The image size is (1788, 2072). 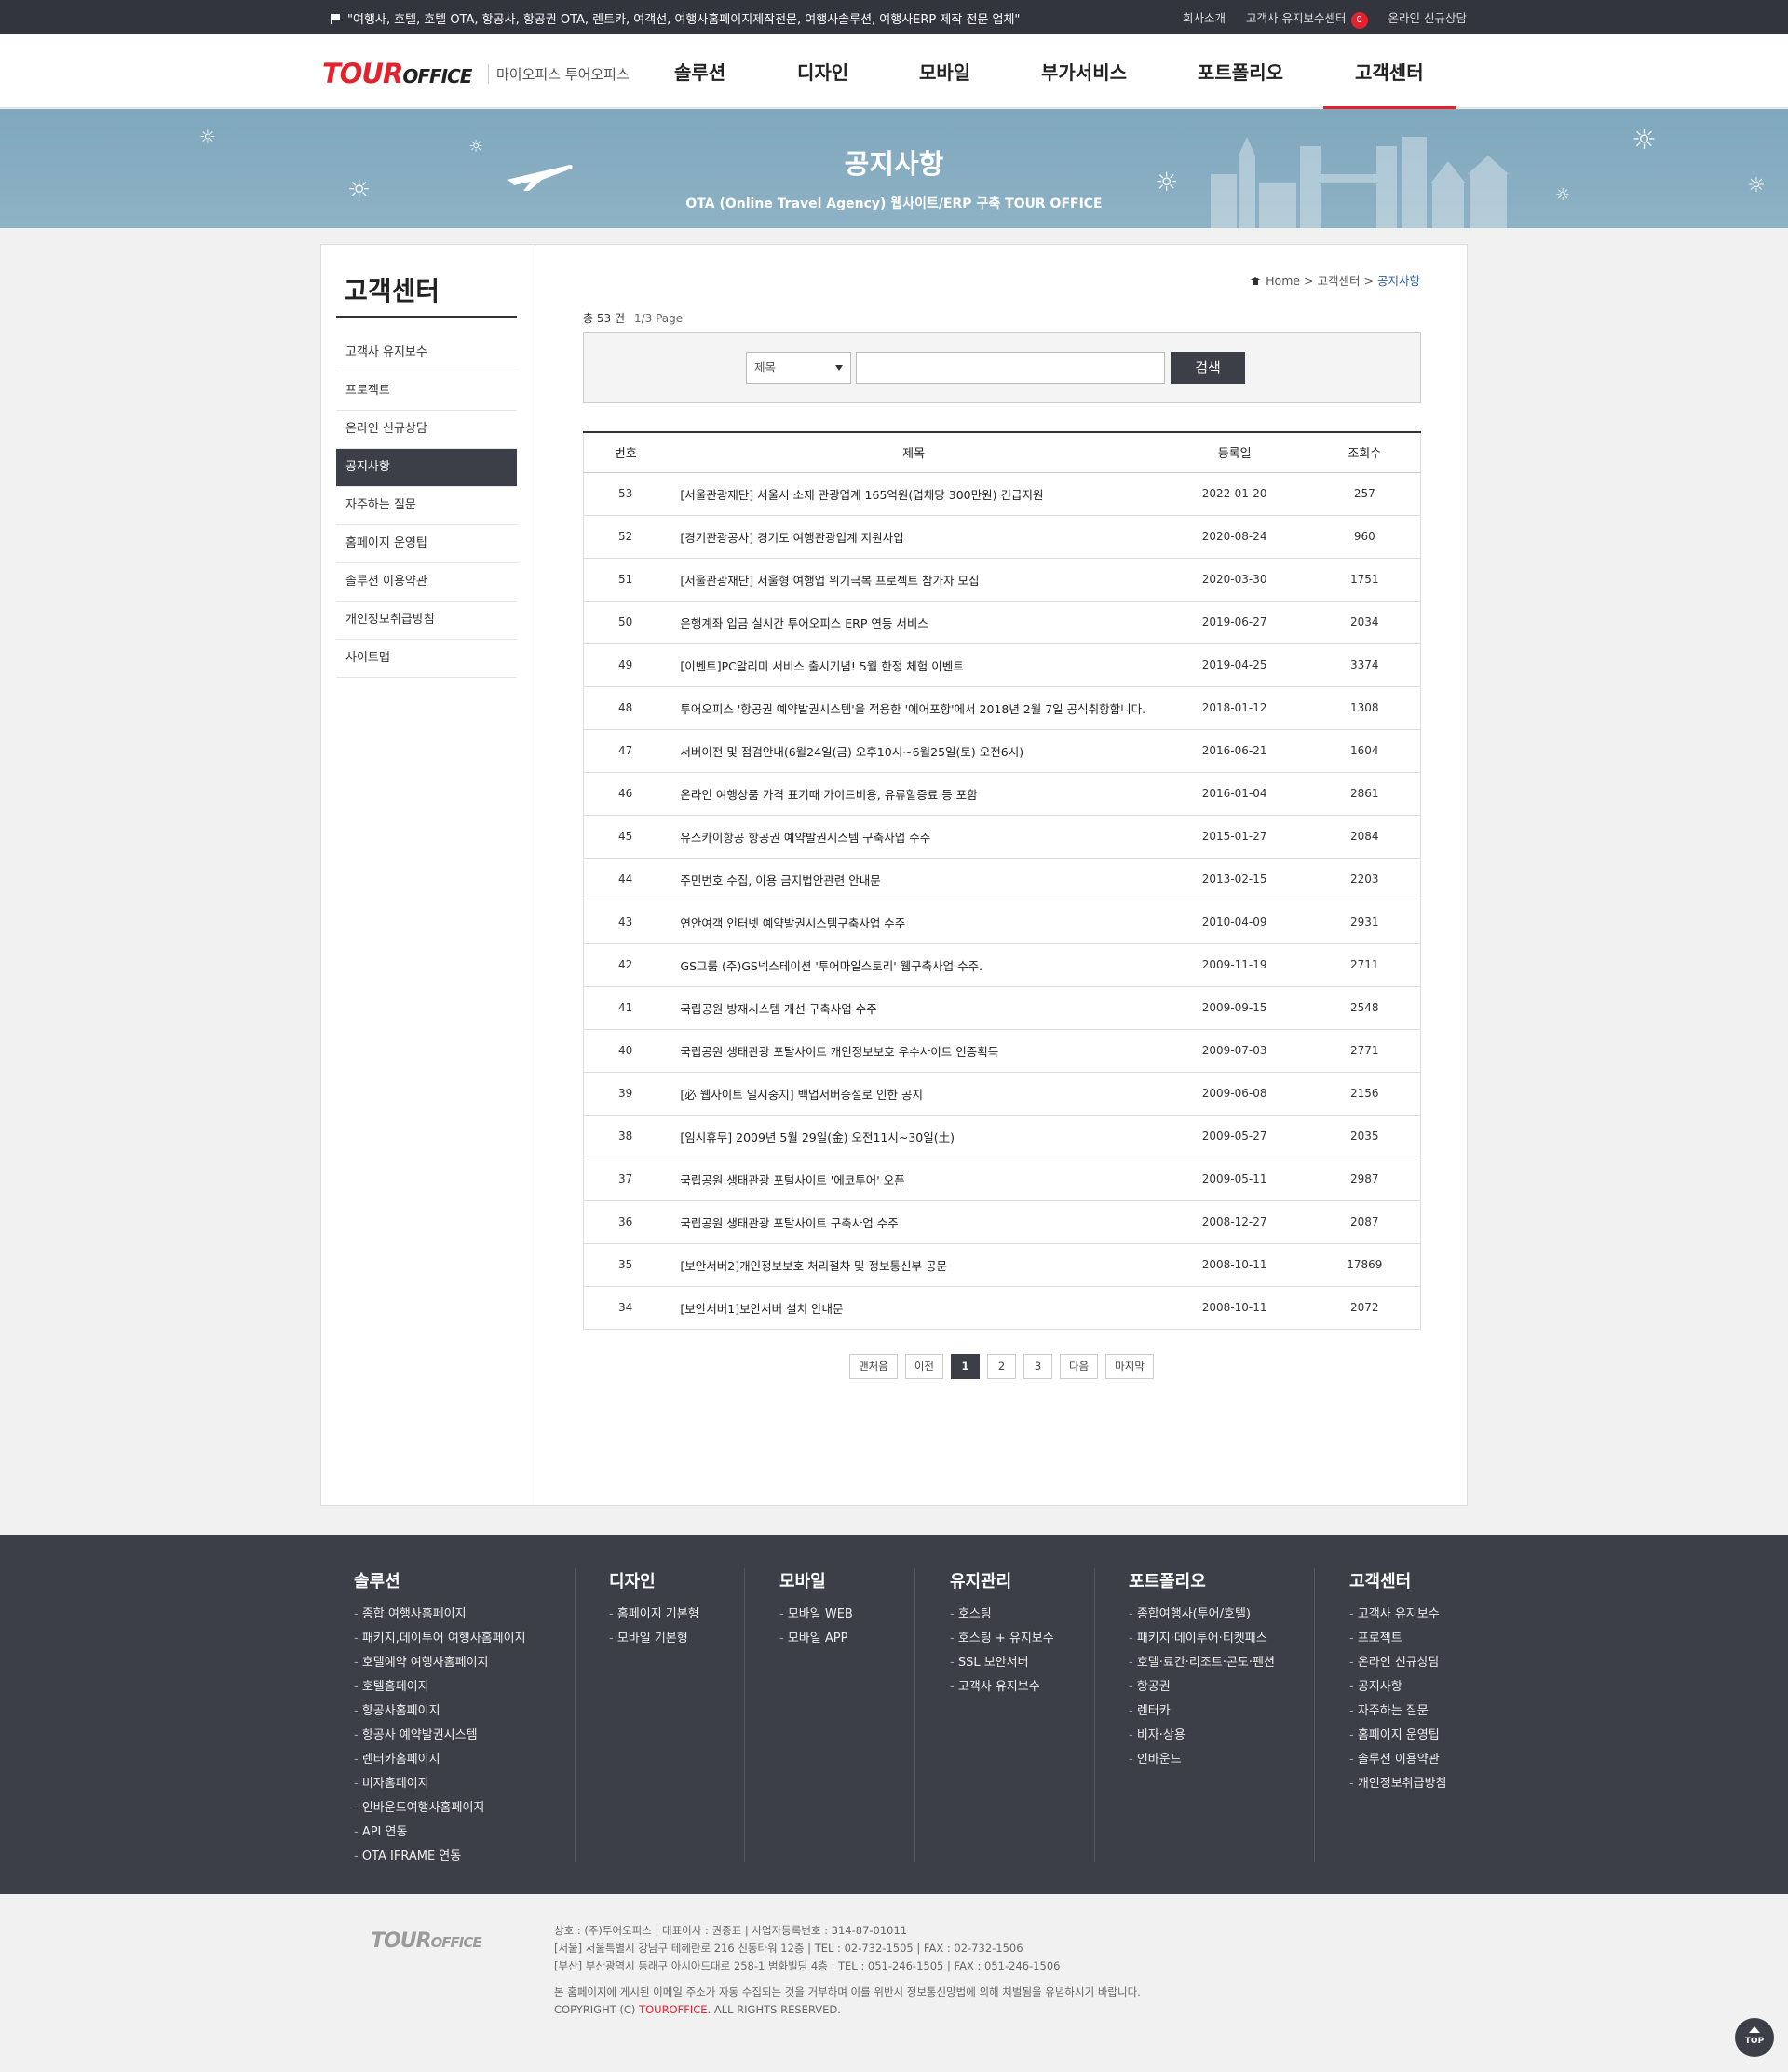 What do you see at coordinates (1442, 1736) in the screenshot?
I see `footer-link: 홈페이지 운영팁` at bounding box center [1442, 1736].